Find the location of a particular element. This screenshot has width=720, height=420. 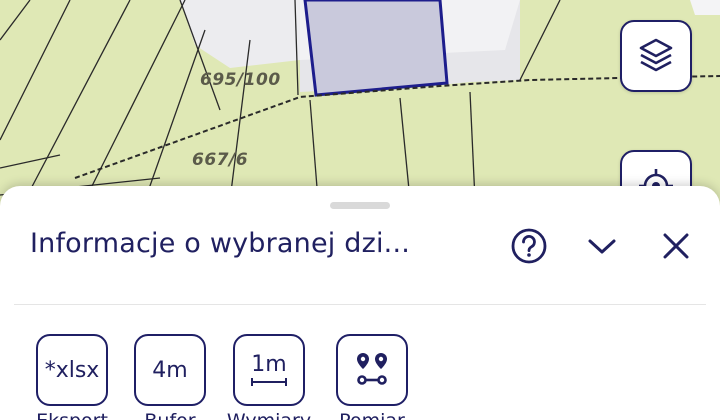

chevron-down-icon is located at coordinates (602, 246).